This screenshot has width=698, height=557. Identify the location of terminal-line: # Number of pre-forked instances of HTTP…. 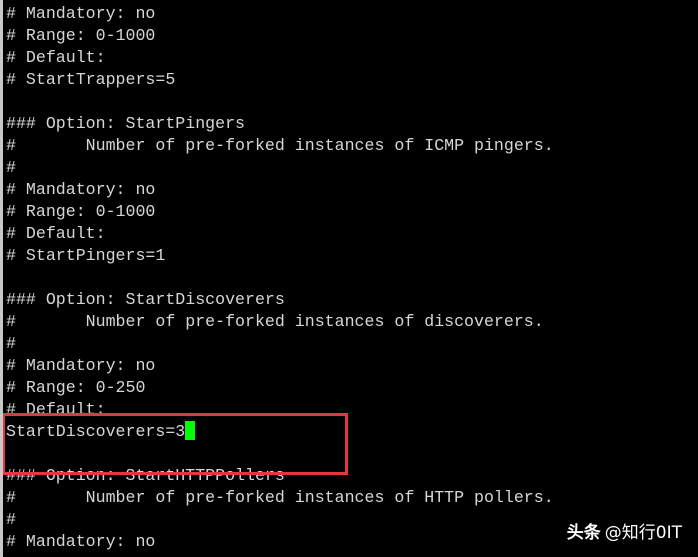
(280, 497).